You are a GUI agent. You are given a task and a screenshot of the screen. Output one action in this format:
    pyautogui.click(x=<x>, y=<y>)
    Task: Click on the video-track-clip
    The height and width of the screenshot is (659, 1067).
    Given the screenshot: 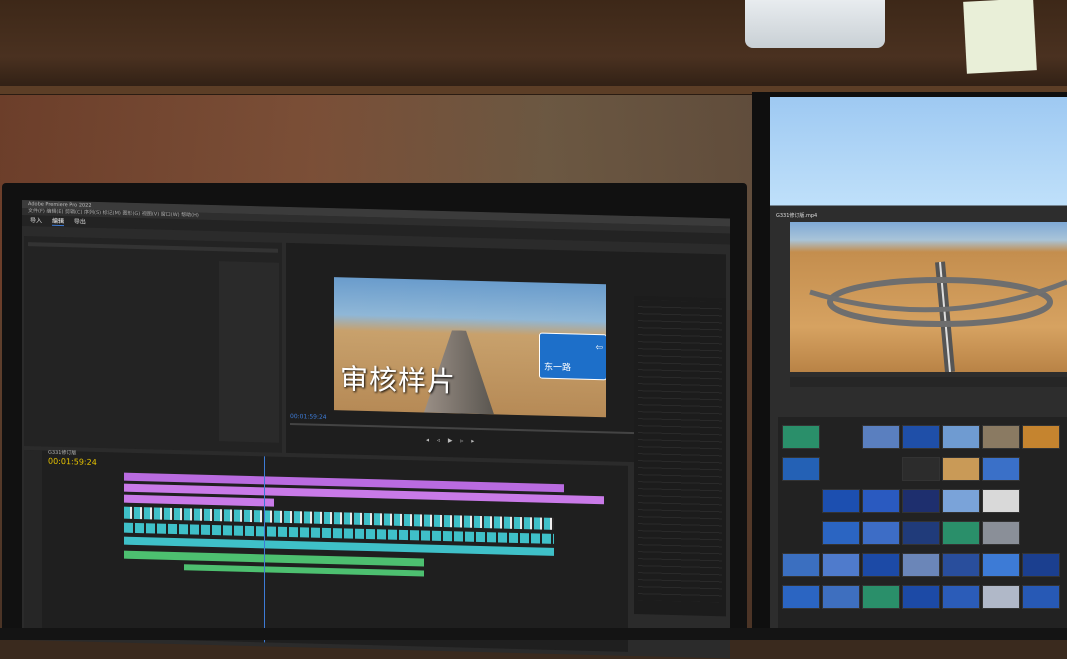 What is the action you would take?
    pyautogui.click(x=199, y=500)
    